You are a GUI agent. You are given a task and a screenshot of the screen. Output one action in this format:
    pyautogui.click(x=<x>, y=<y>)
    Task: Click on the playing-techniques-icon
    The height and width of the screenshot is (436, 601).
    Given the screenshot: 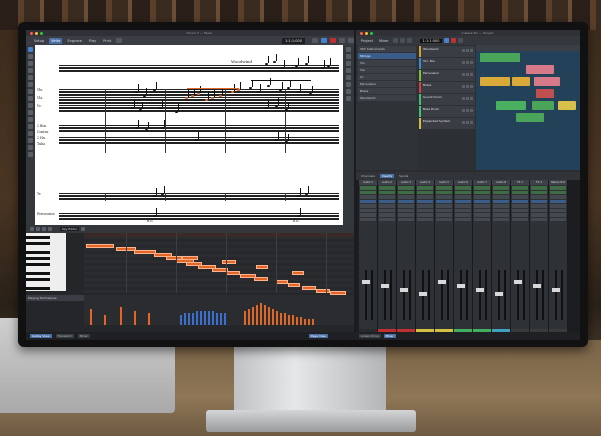 What is the action you would take?
    pyautogui.click(x=348, y=84)
    